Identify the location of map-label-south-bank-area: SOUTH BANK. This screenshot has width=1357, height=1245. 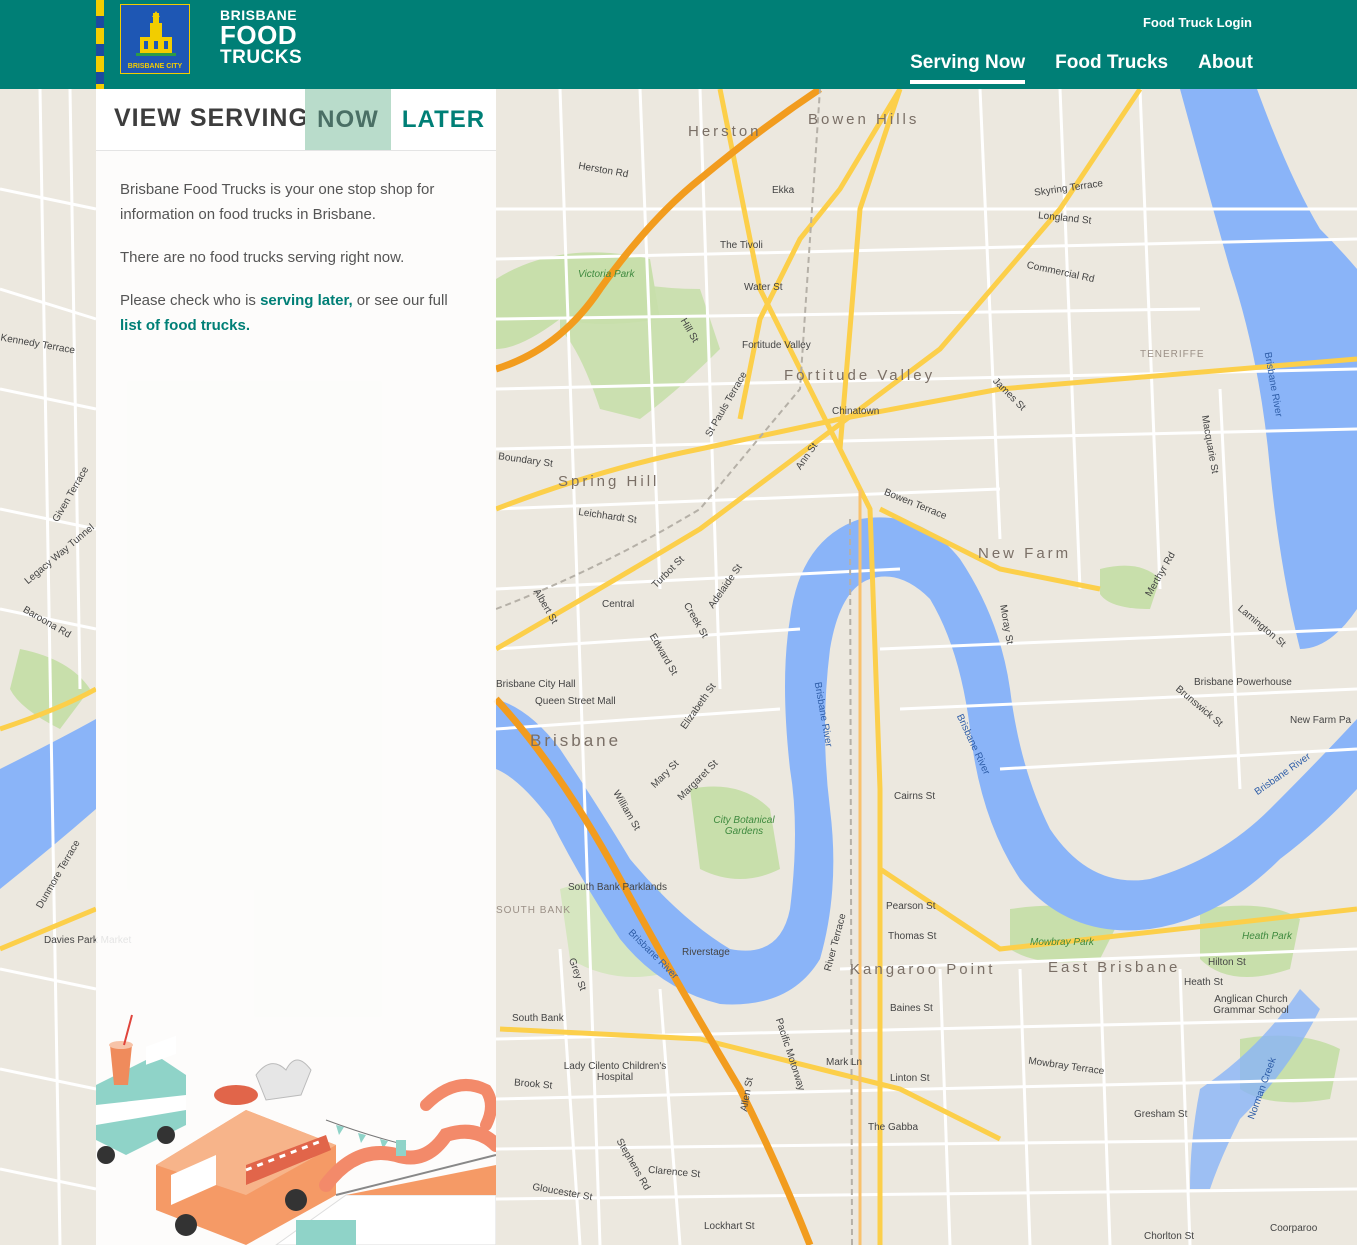
(534, 910).